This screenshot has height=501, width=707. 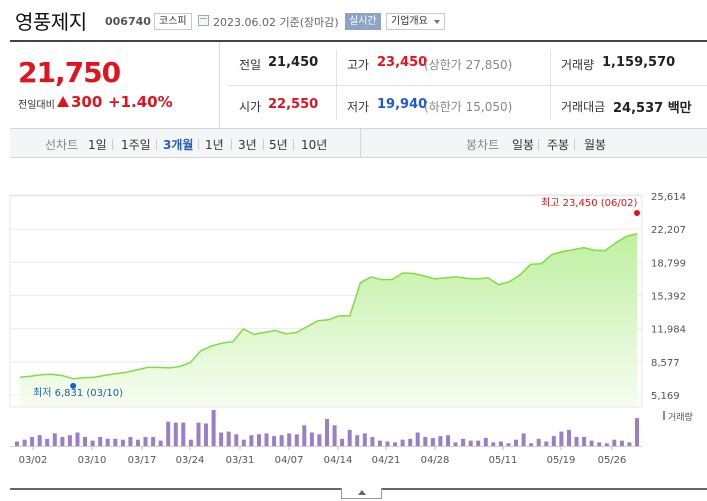 What do you see at coordinates (276, 22) in the screenshot?
I see `date-text: 2023.06.02 기준(장마감)` at bounding box center [276, 22].